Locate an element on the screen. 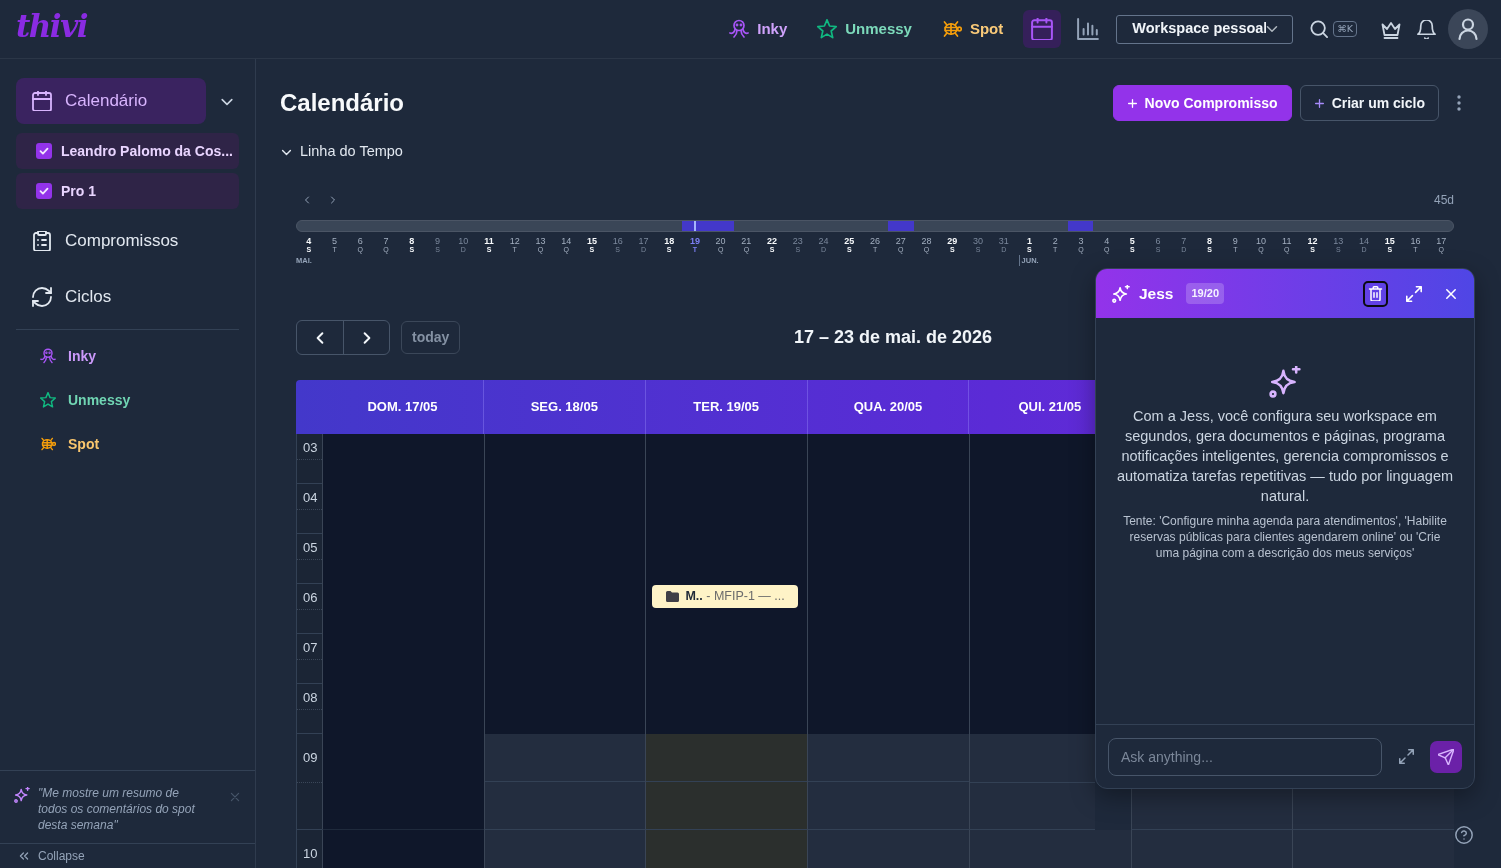  notifications-button is located at coordinates (1426, 29).